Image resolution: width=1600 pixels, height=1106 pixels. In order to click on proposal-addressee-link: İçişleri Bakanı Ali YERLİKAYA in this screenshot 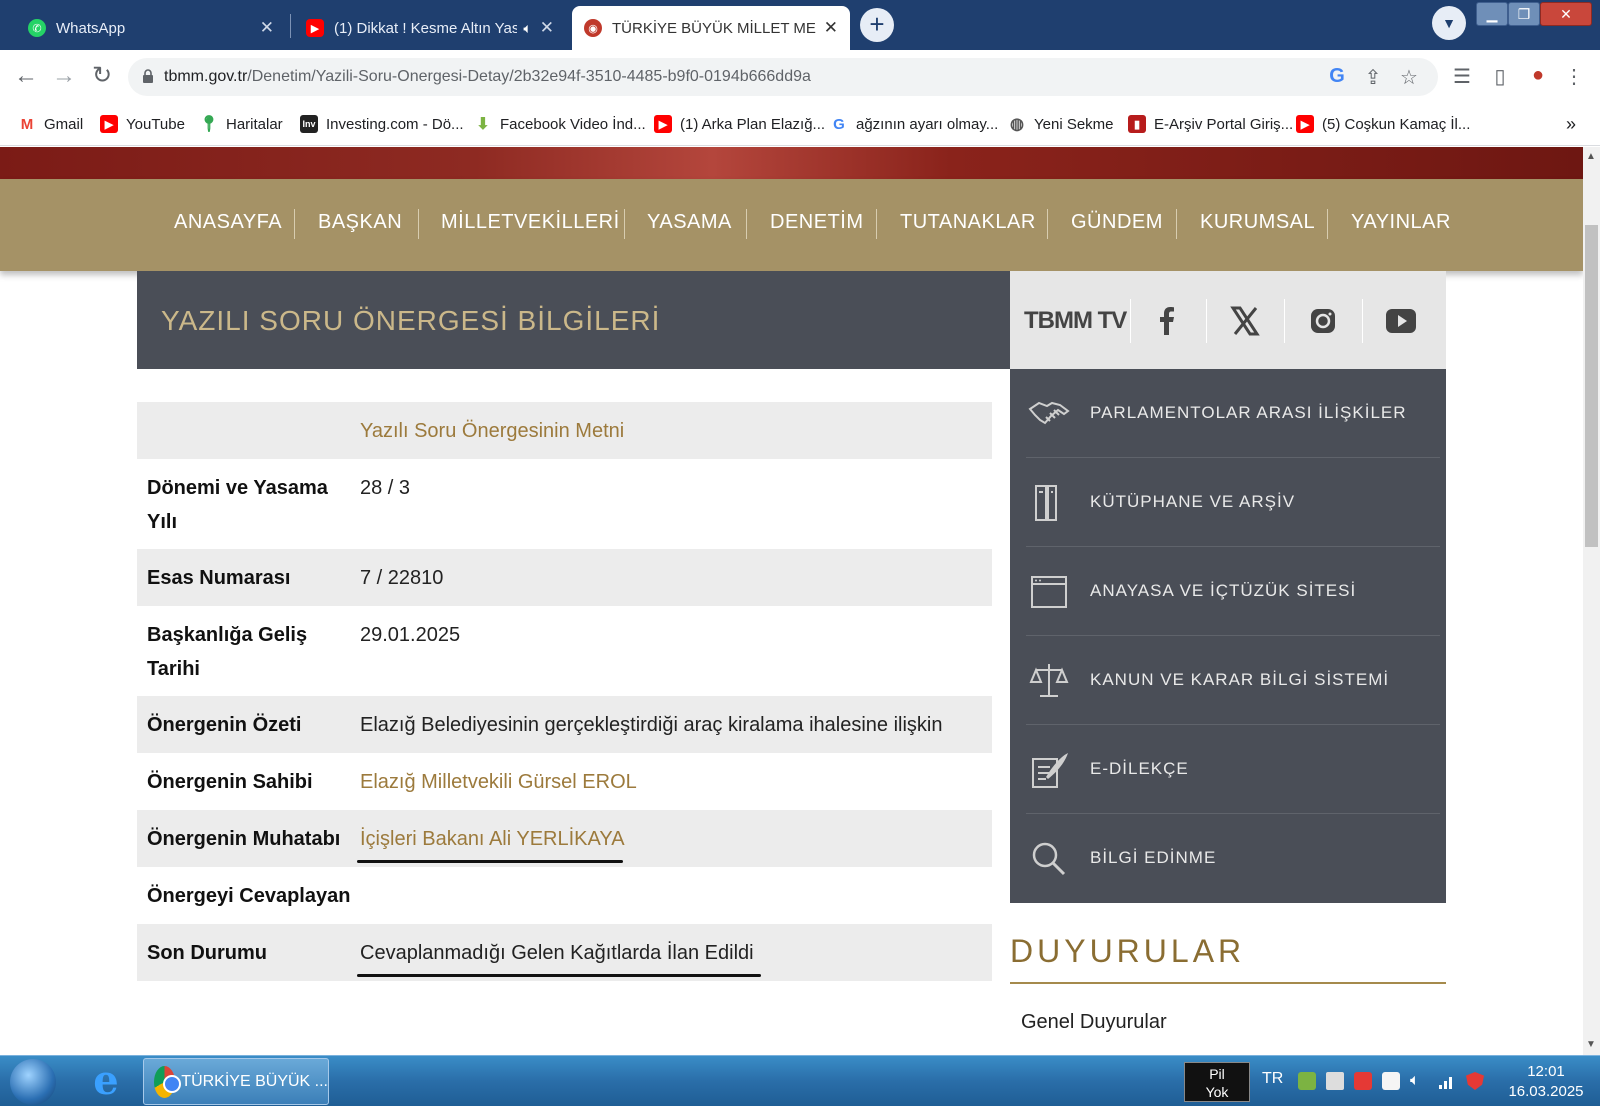, I will do `click(492, 839)`.